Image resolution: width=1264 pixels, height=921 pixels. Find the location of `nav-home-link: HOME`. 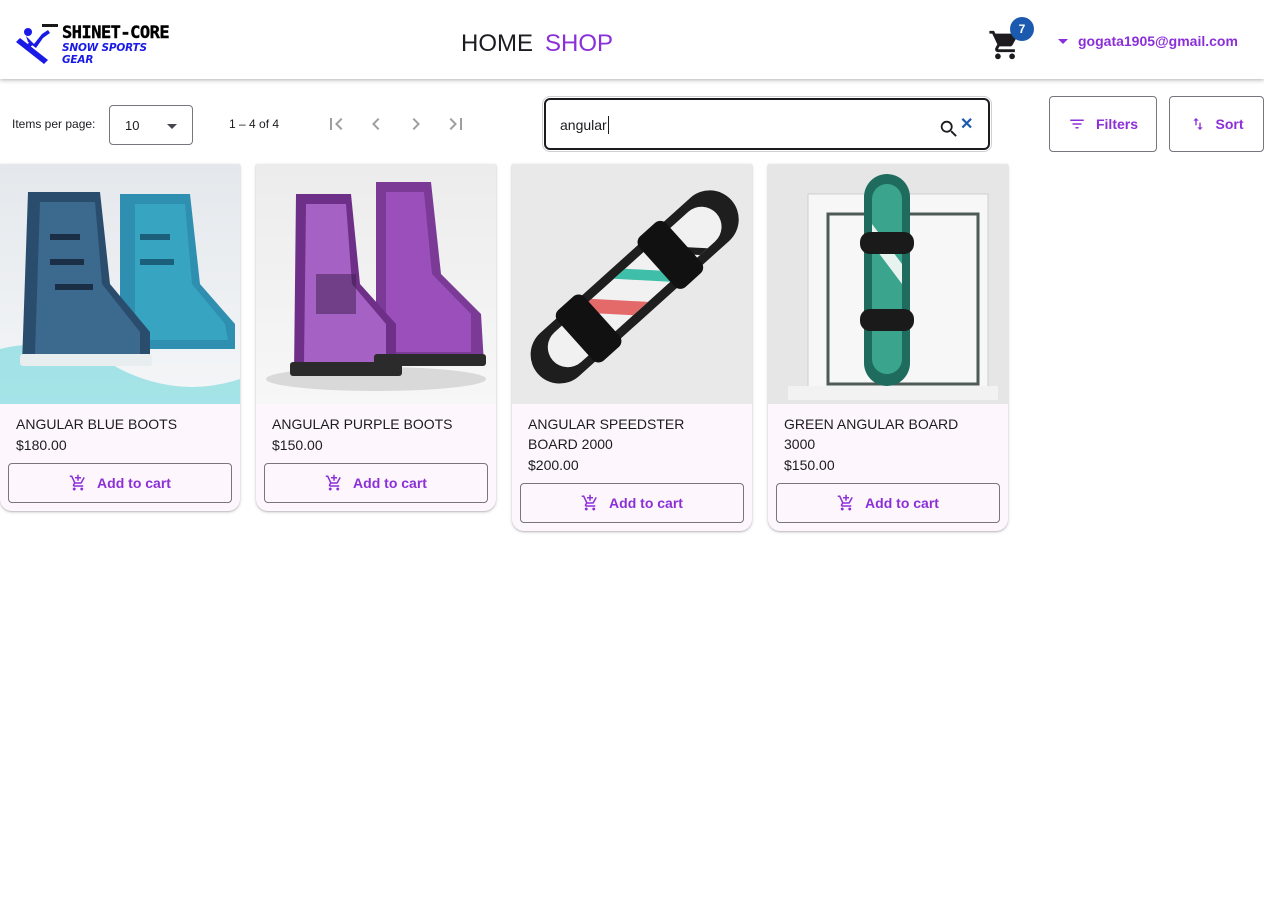

nav-home-link: HOME is located at coordinates (497, 44).